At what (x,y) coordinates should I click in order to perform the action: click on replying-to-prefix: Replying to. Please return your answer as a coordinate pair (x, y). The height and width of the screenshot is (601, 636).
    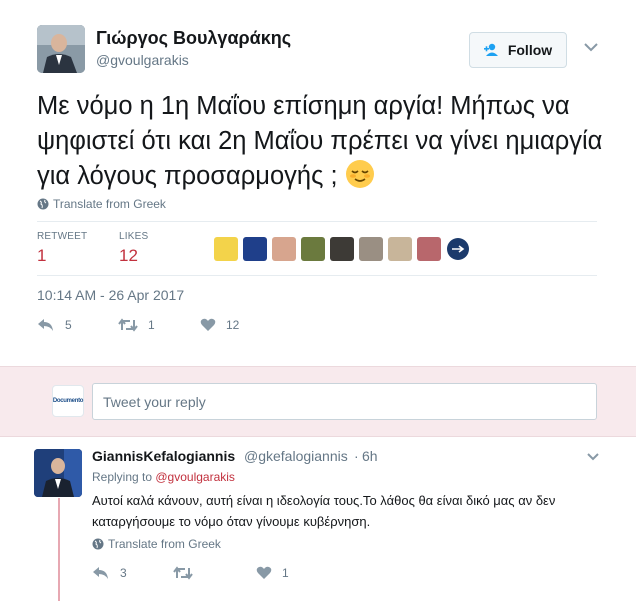
    Looking at the image, I should click on (124, 477).